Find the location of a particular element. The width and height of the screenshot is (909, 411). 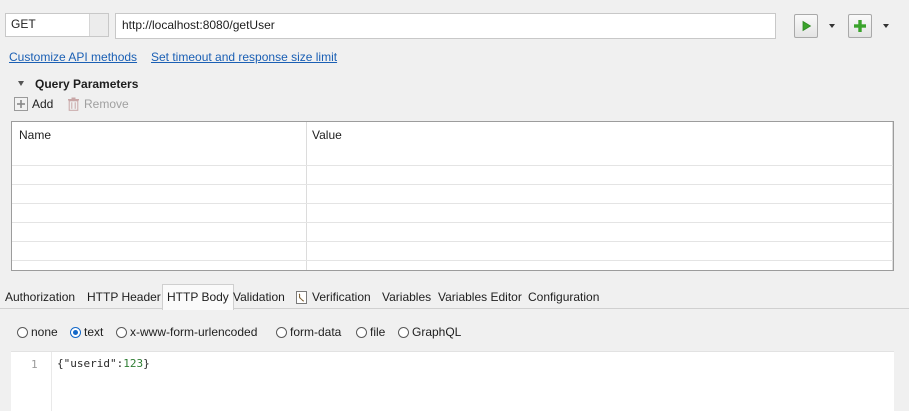

set-timeout-link: Set timeout and response size limit is located at coordinates (244, 57).